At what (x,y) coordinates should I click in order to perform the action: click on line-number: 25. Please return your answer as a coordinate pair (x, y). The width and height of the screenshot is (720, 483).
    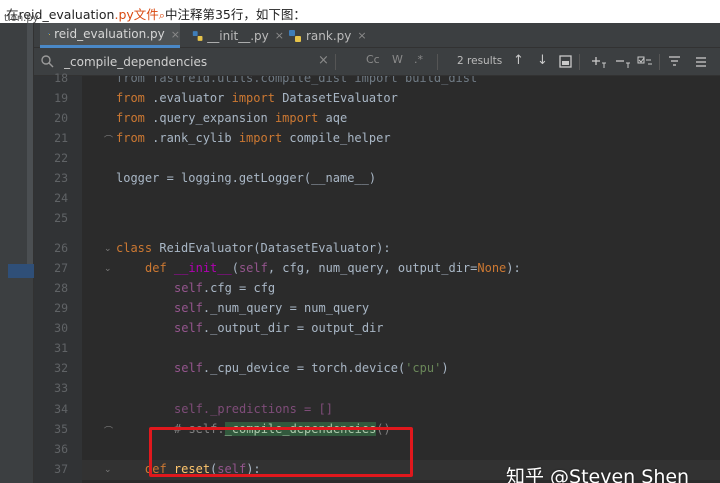
    Looking at the image, I should click on (61, 218).